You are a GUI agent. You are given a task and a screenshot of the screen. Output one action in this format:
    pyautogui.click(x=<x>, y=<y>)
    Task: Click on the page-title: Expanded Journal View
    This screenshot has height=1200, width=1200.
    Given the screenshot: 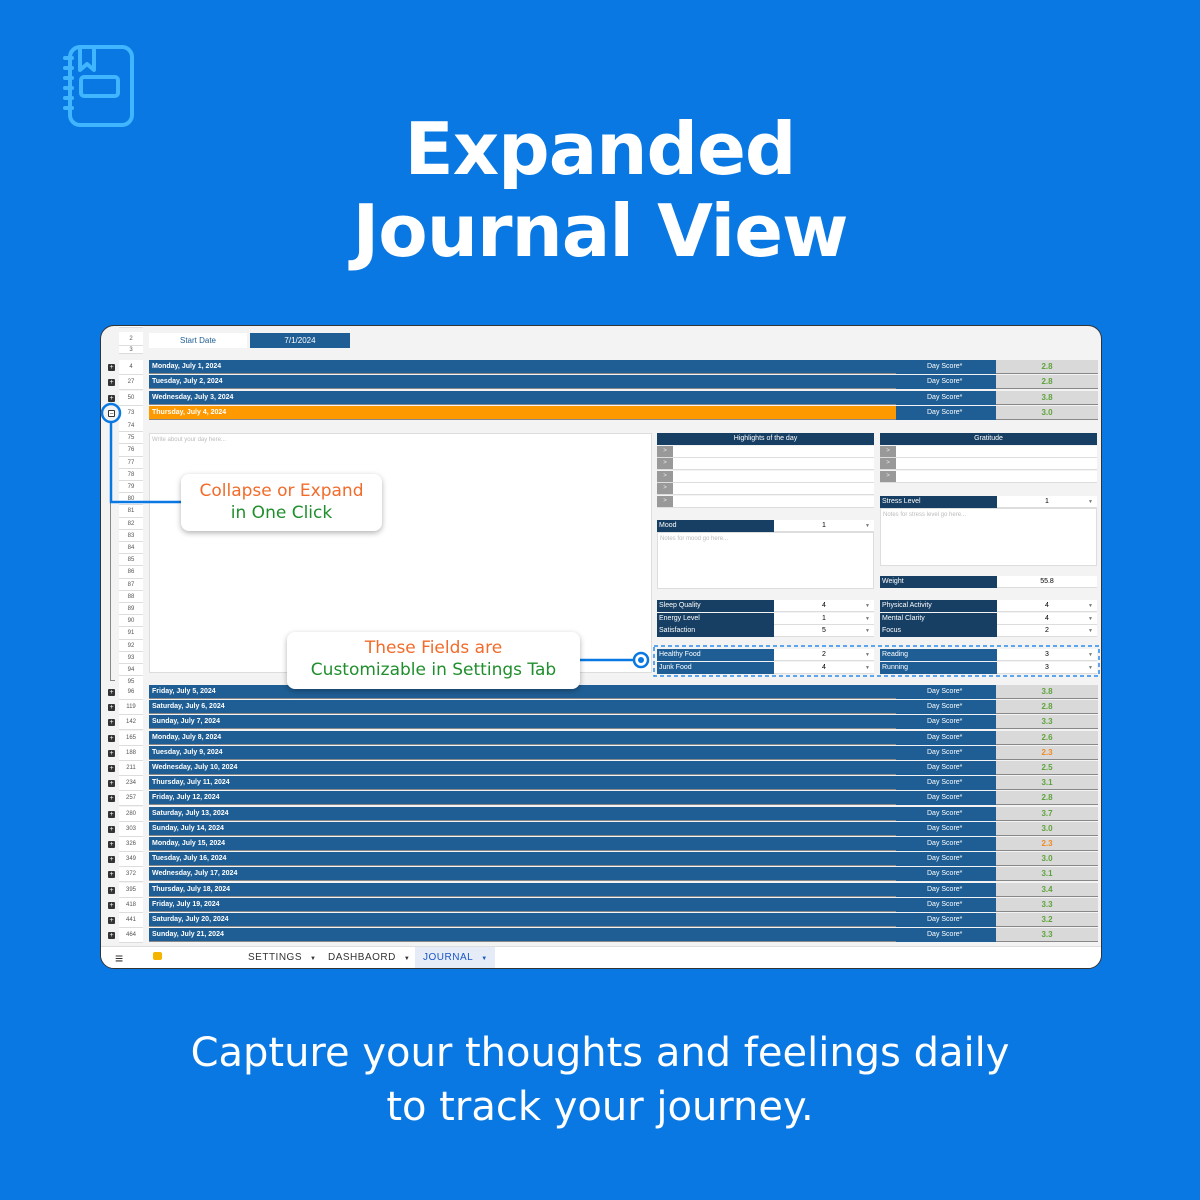 What is the action you would take?
    pyautogui.click(x=600, y=190)
    